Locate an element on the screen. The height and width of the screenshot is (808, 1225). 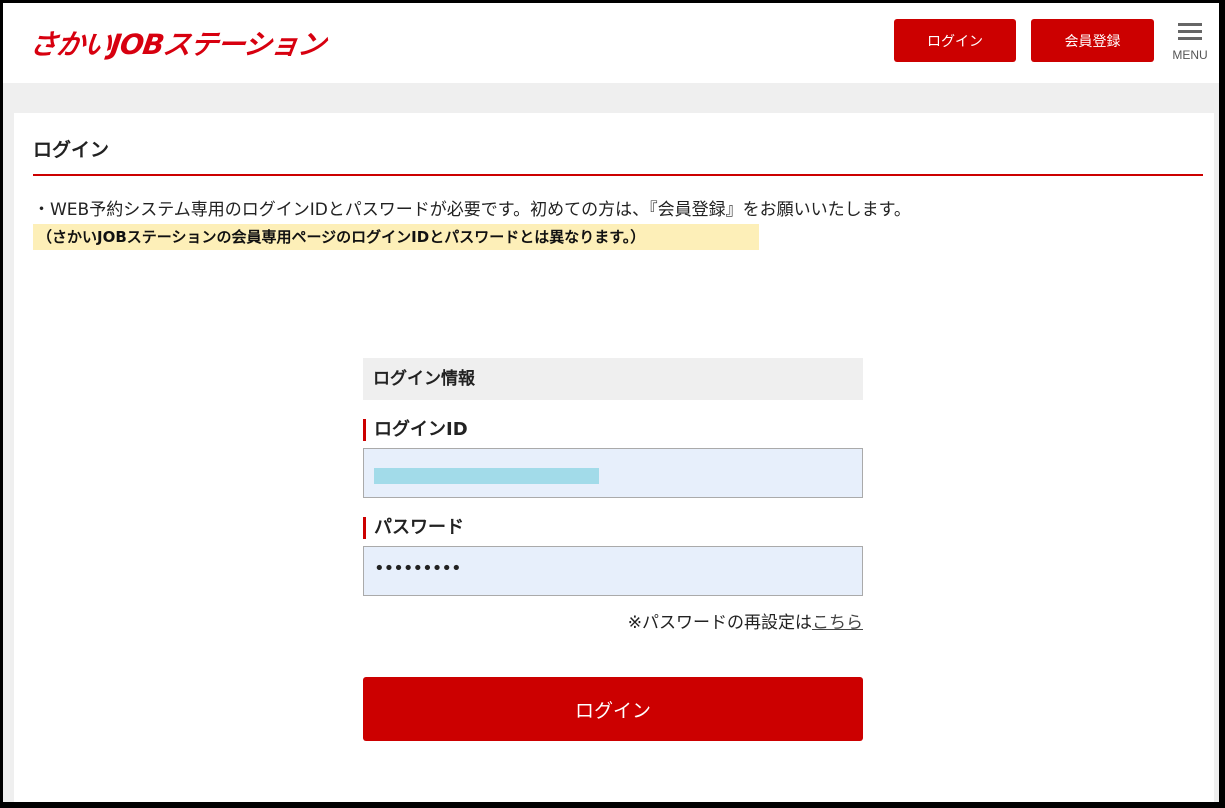
hamburger-menu-icon is located at coordinates (1190, 31).